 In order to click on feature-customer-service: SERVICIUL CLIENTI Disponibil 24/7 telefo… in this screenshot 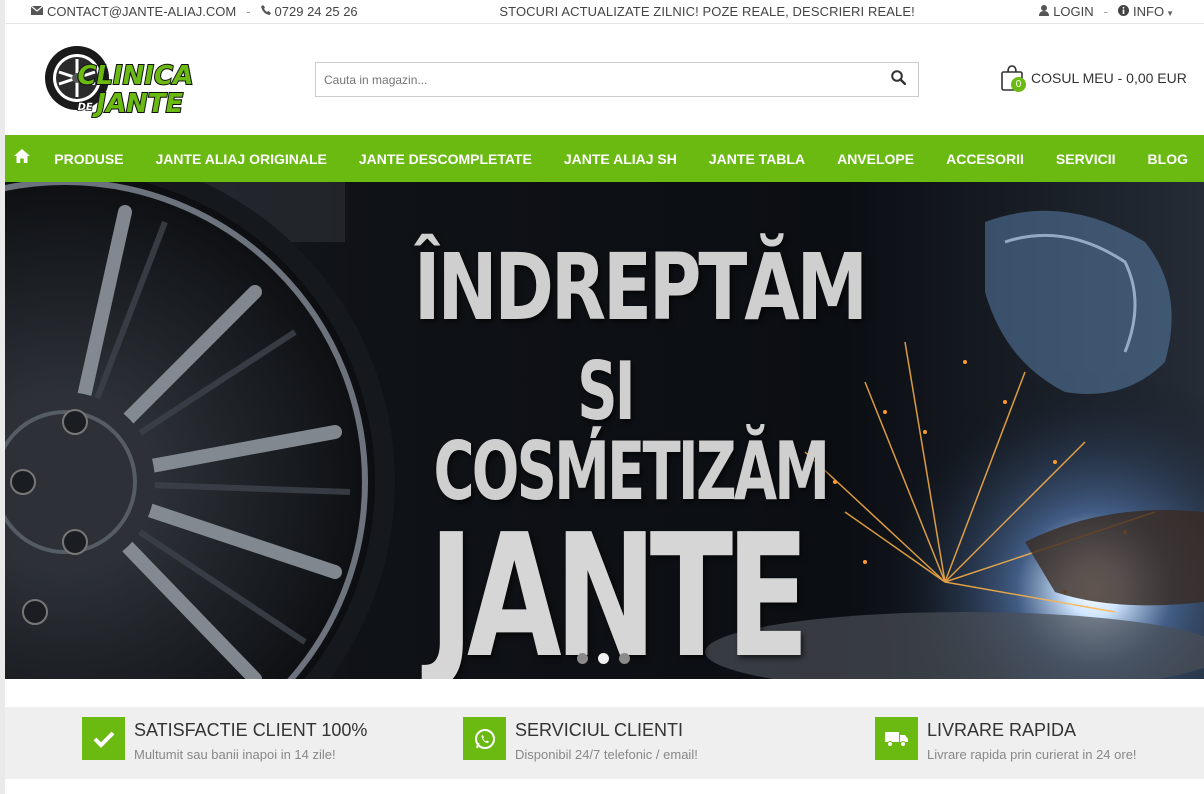, I will do `click(580, 739)`.